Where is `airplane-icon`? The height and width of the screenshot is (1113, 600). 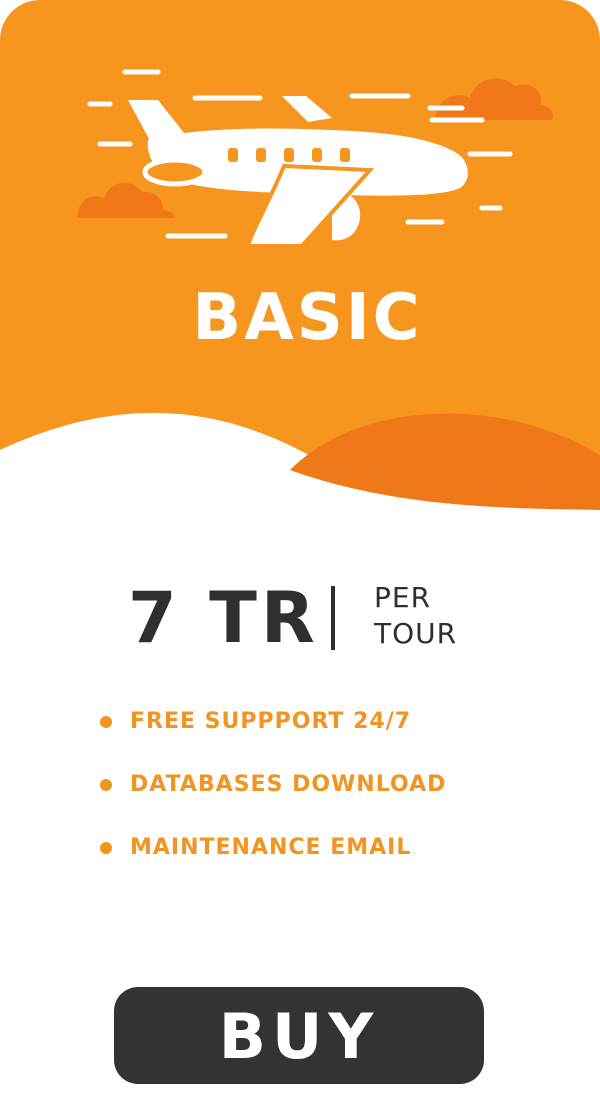
airplane-icon is located at coordinates (315, 158).